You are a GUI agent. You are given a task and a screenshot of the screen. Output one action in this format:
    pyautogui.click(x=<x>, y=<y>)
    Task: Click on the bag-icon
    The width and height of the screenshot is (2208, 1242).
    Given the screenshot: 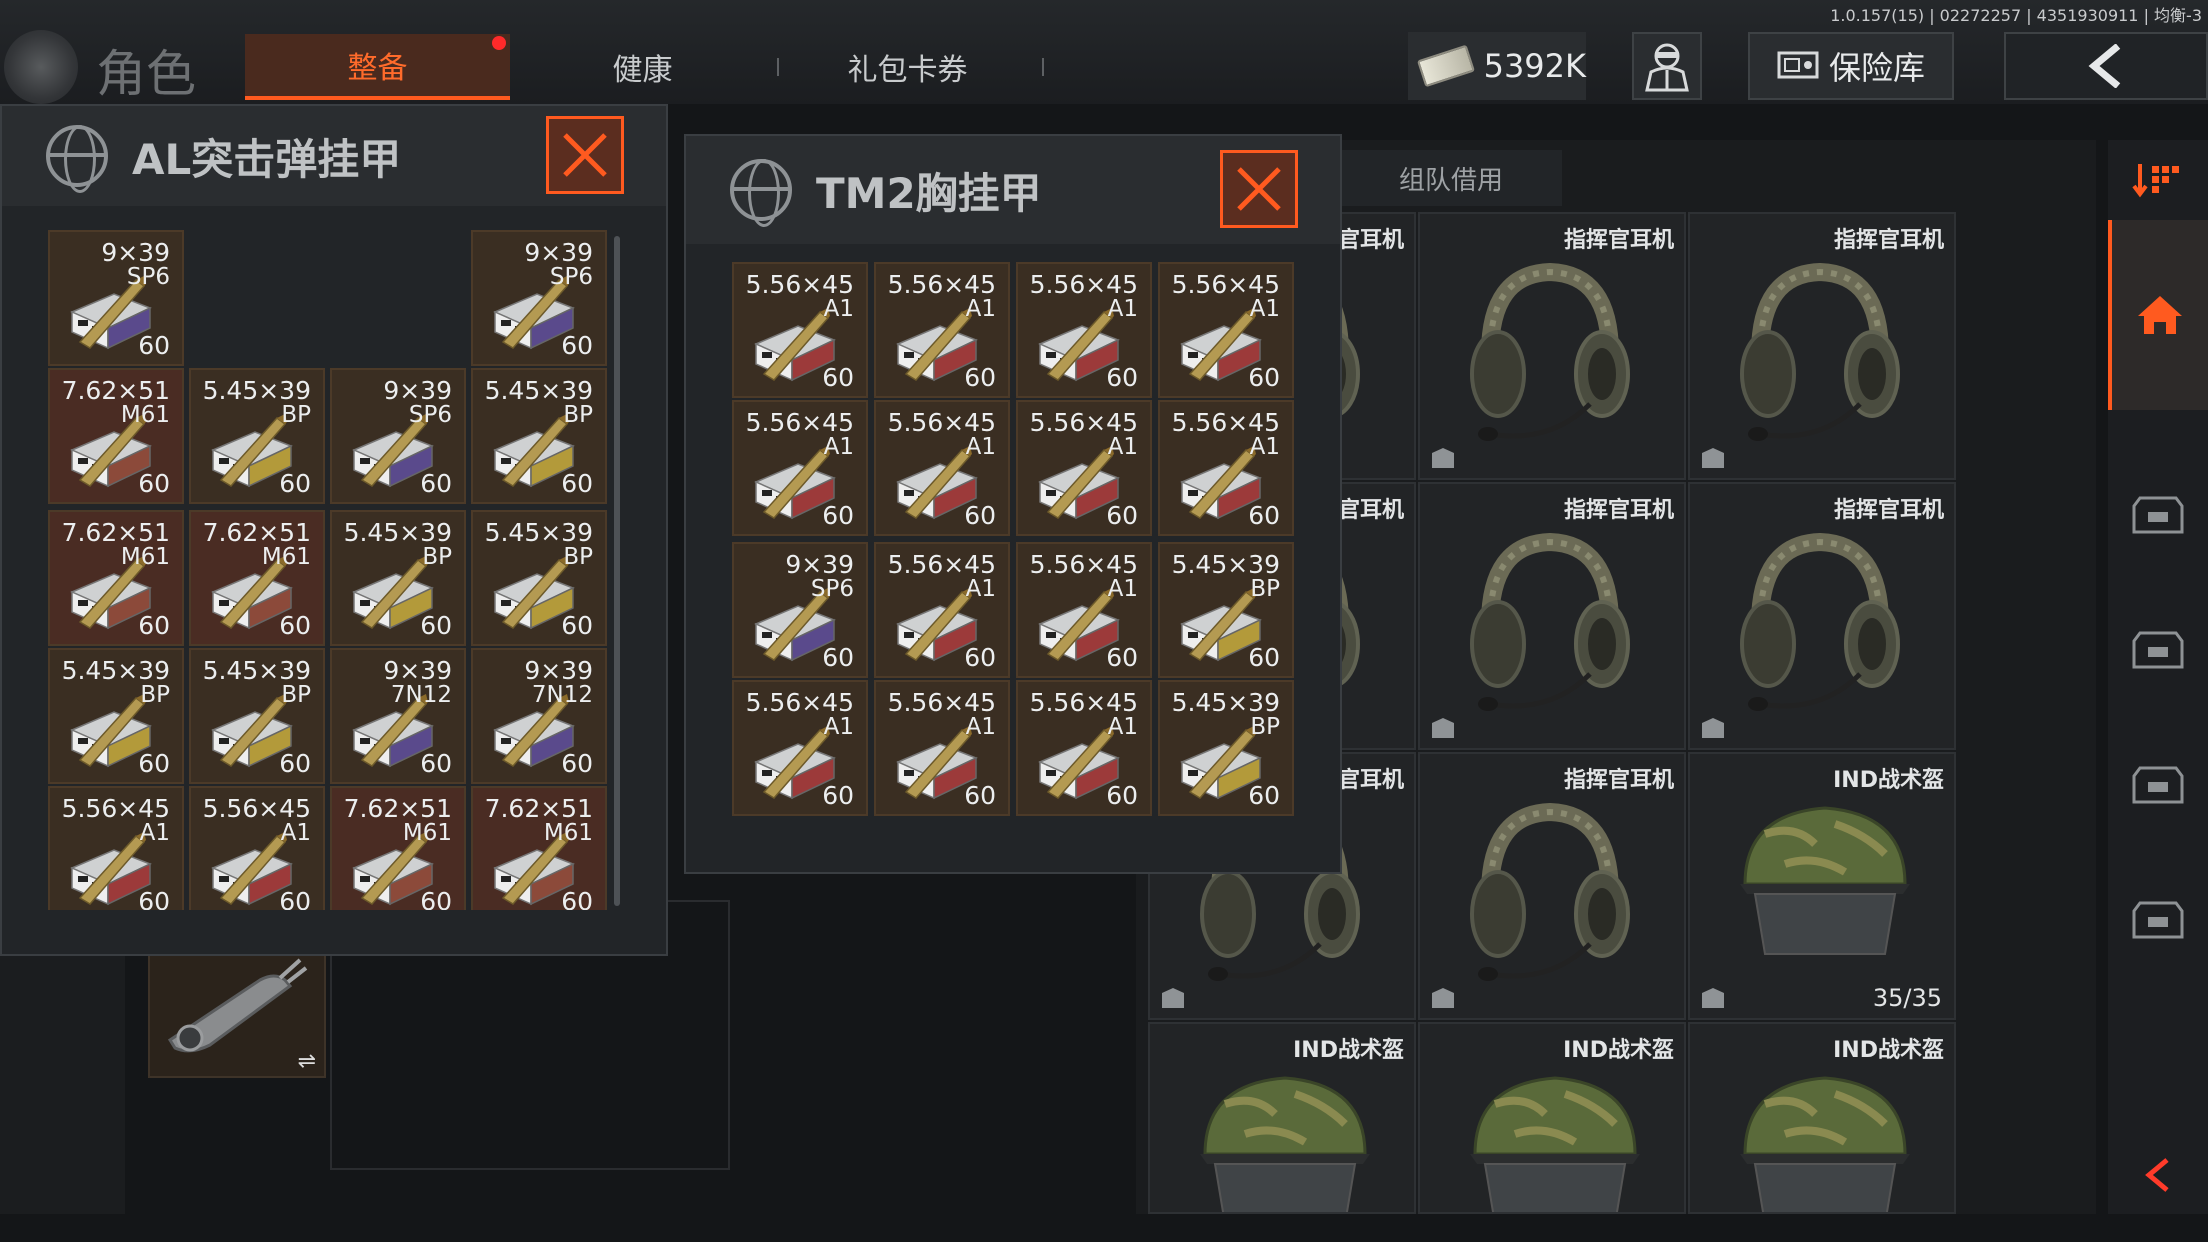 What is the action you would take?
    pyautogui.click(x=1173, y=998)
    